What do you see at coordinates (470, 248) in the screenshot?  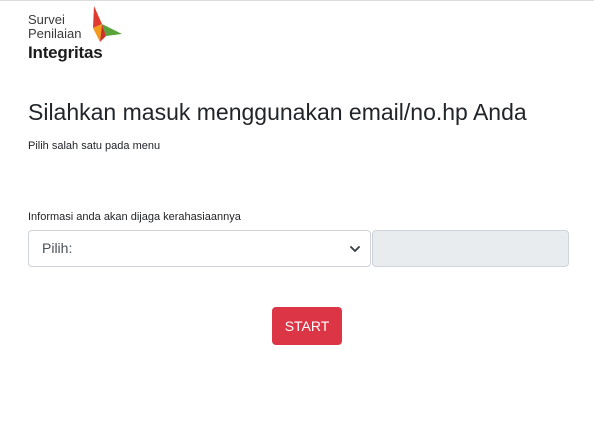 I see `credential-input` at bounding box center [470, 248].